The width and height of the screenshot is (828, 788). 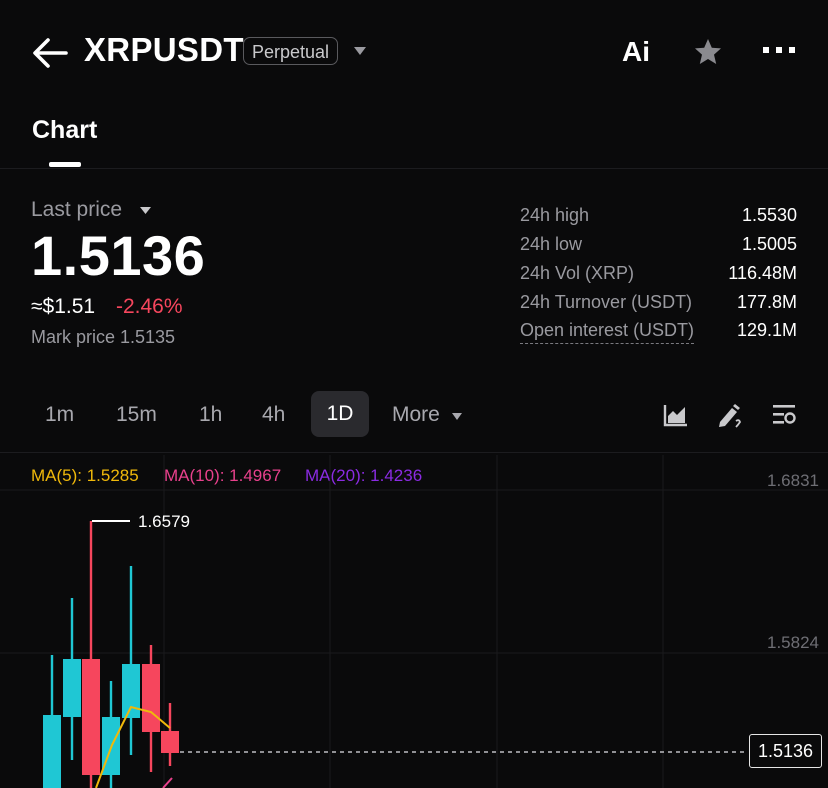 What do you see at coordinates (766, 302) in the screenshot?
I see `stat-value-24h-turnover: 177.8M` at bounding box center [766, 302].